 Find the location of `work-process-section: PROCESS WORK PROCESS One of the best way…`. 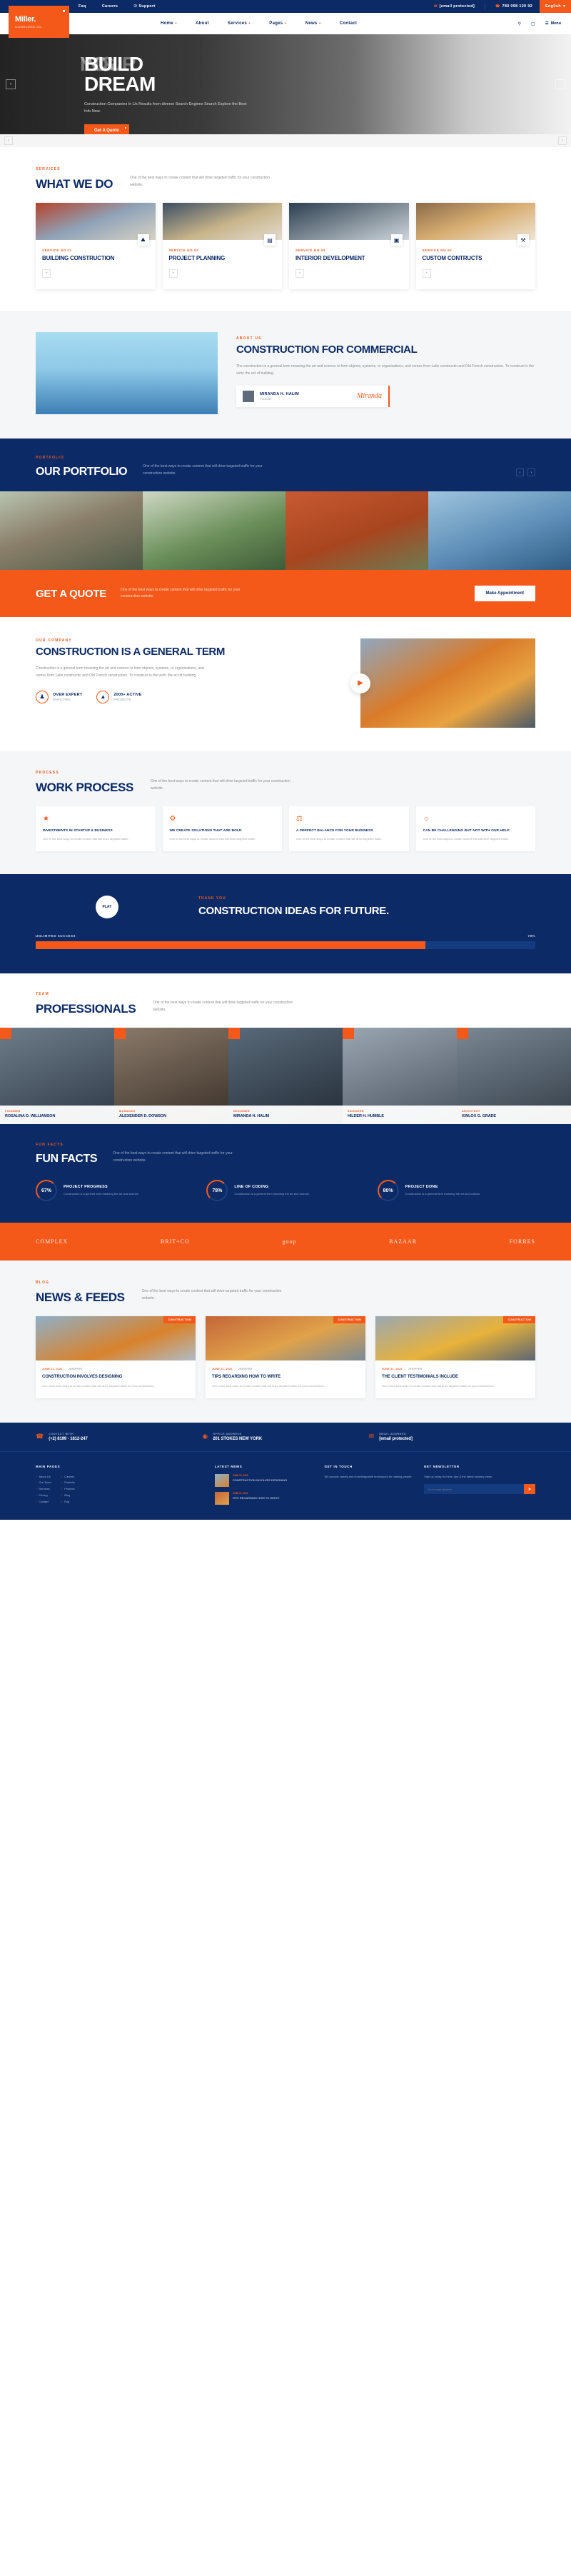

work-process-section: PROCESS WORK PROCESS One of the best way… is located at coordinates (285, 813).